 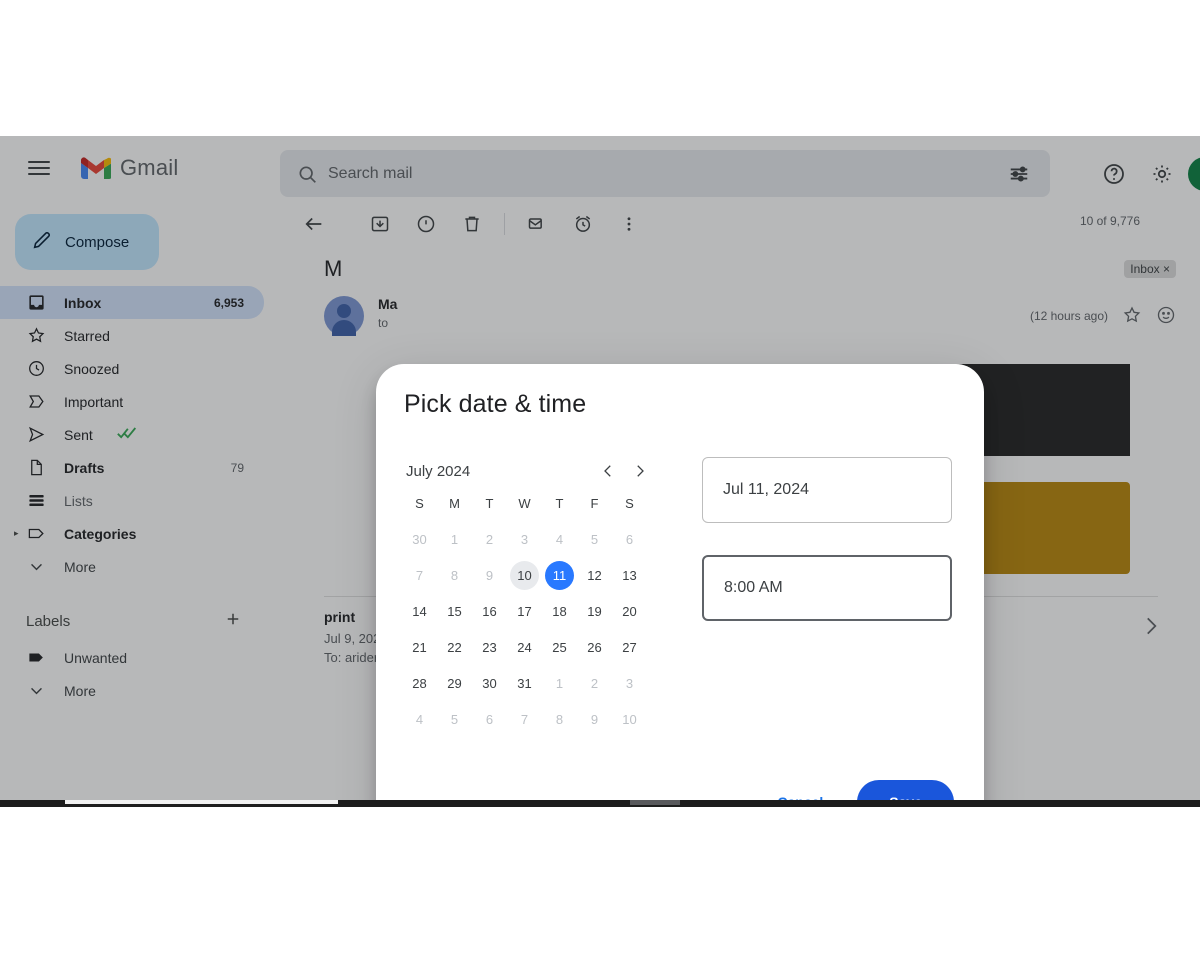 What do you see at coordinates (495, 404) in the screenshot?
I see `dialog-title: Pick date & time` at bounding box center [495, 404].